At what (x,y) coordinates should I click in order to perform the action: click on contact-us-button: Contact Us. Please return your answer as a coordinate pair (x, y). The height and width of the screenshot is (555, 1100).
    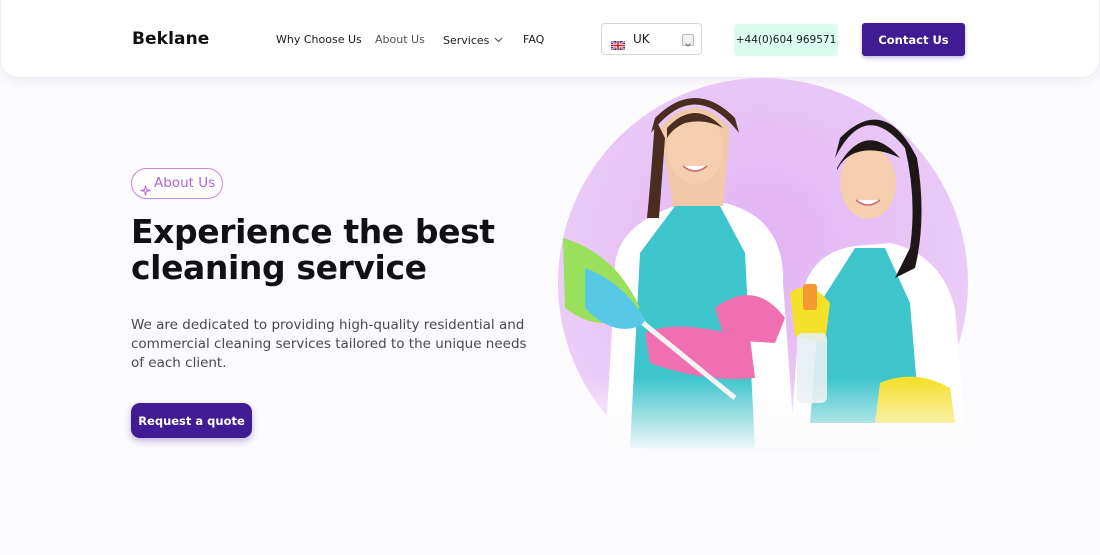
    Looking at the image, I should click on (913, 39).